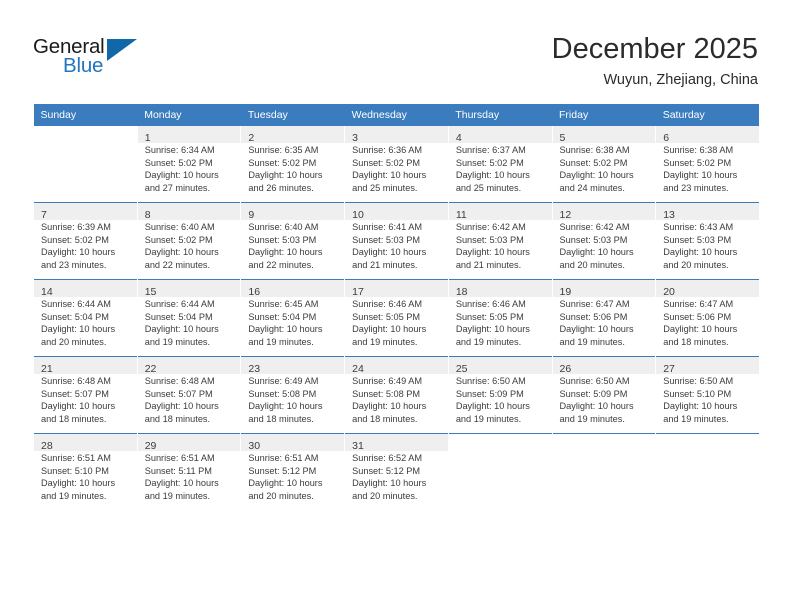 This screenshot has width=792, height=612. What do you see at coordinates (396, 366) in the screenshot?
I see `day-number-bar: 24` at bounding box center [396, 366].